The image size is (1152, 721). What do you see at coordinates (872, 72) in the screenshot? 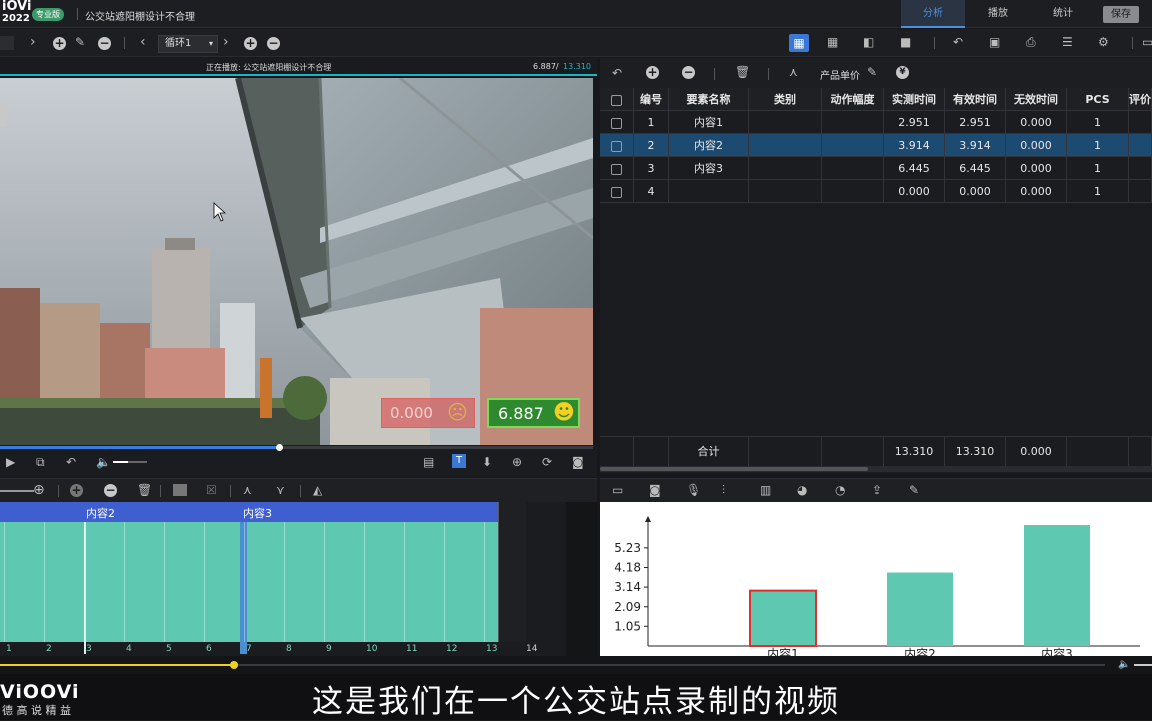
I see `edit-price-icon: ✎` at bounding box center [872, 72].